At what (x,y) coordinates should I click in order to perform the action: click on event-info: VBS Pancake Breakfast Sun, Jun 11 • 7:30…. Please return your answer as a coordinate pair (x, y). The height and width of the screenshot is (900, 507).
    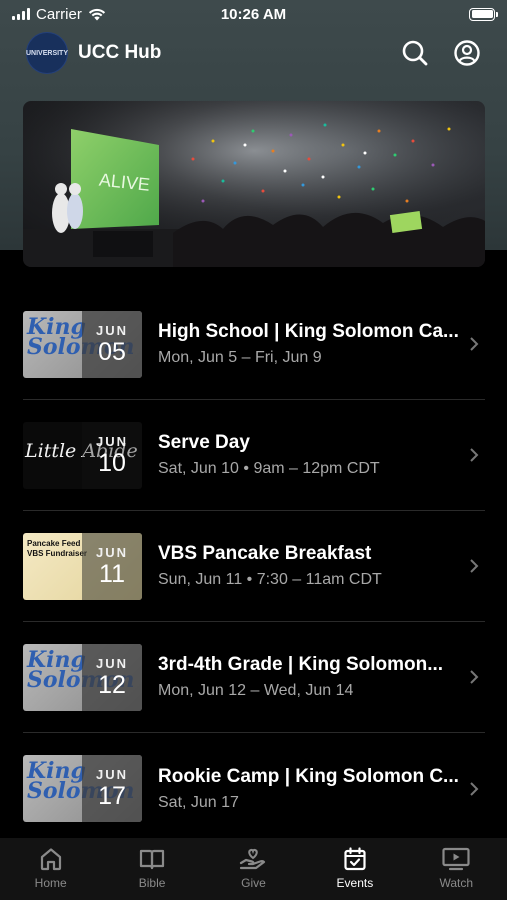
    Looking at the image, I should click on (321, 566).